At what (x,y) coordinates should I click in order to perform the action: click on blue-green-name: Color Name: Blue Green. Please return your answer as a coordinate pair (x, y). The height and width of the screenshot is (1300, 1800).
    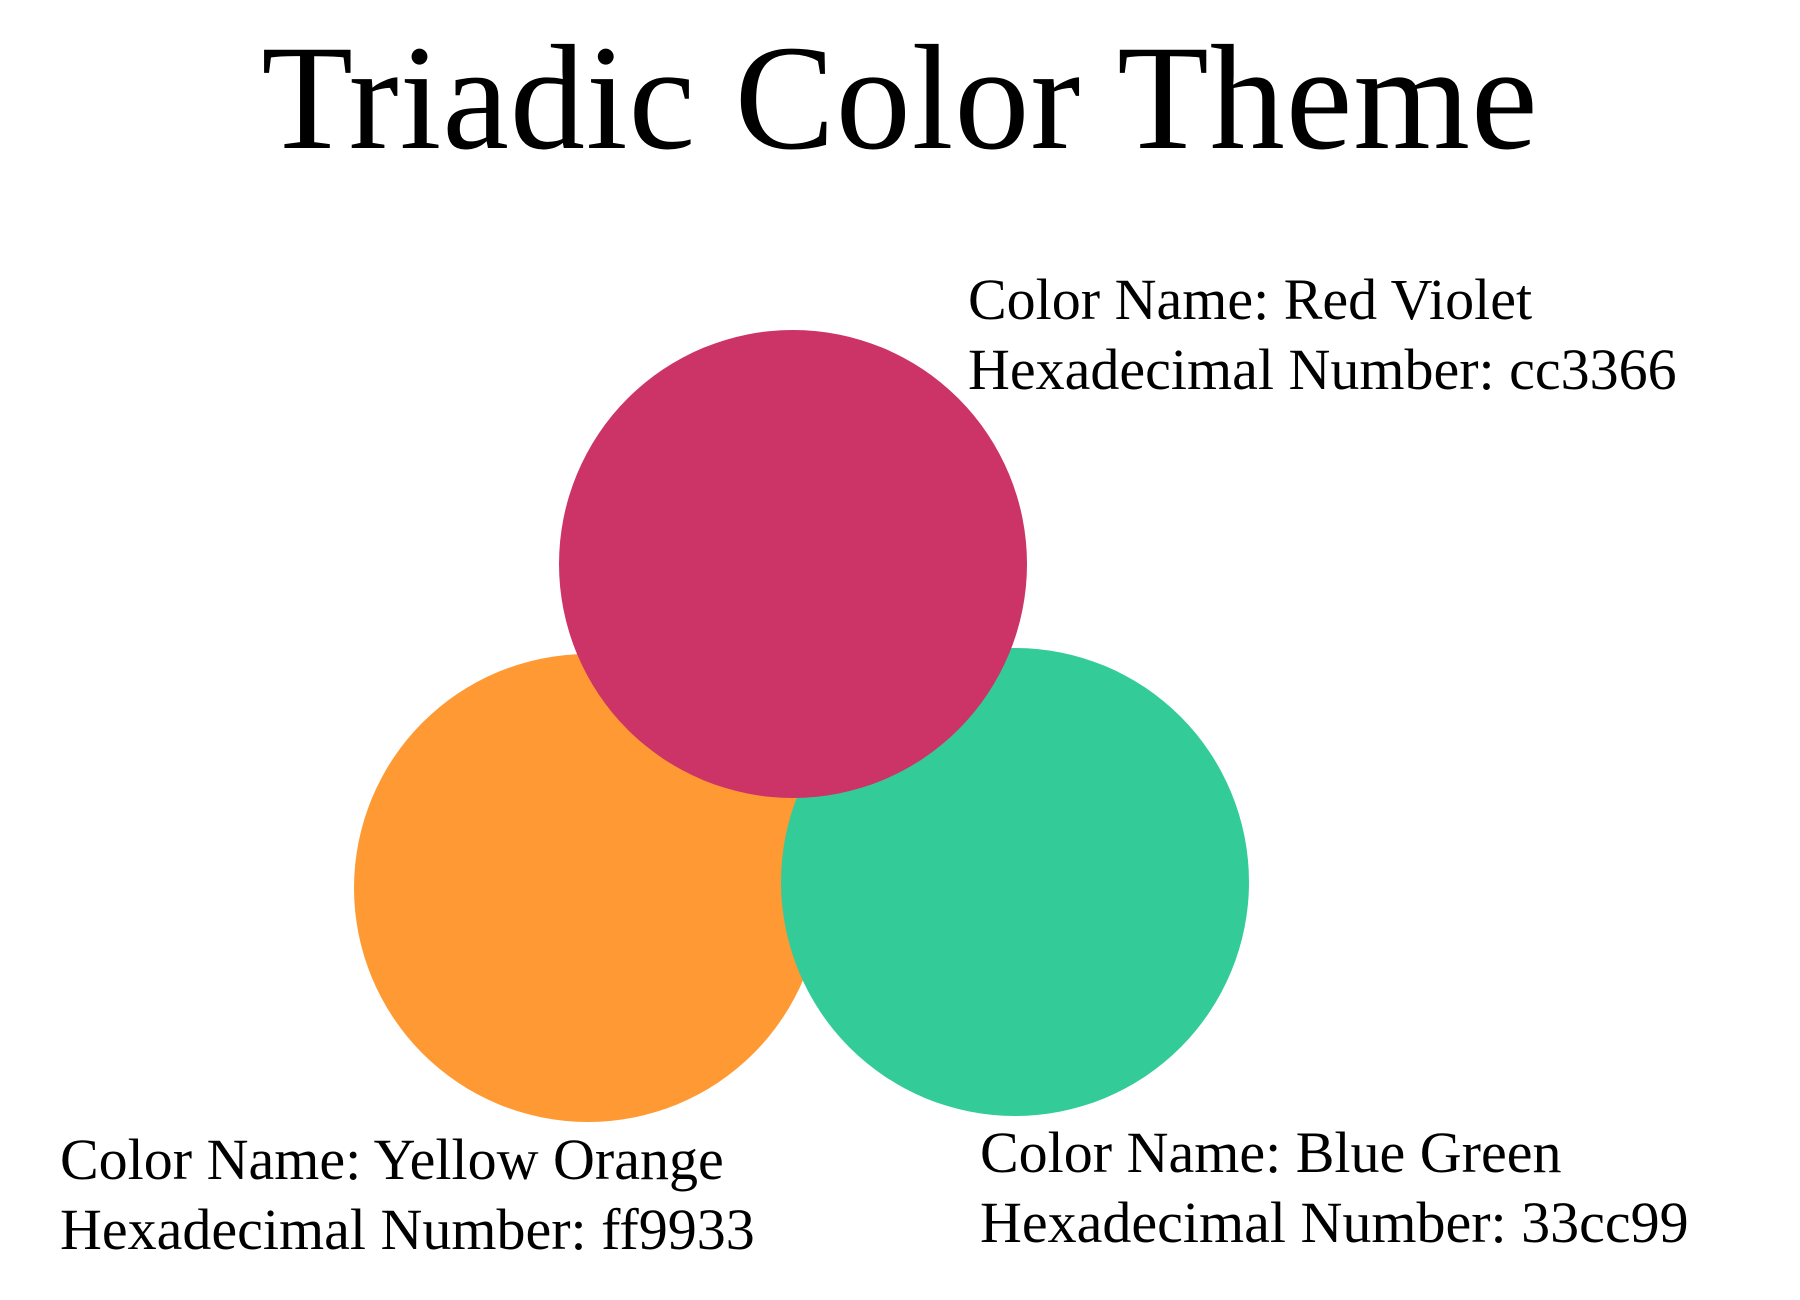
    Looking at the image, I should click on (1271, 1152).